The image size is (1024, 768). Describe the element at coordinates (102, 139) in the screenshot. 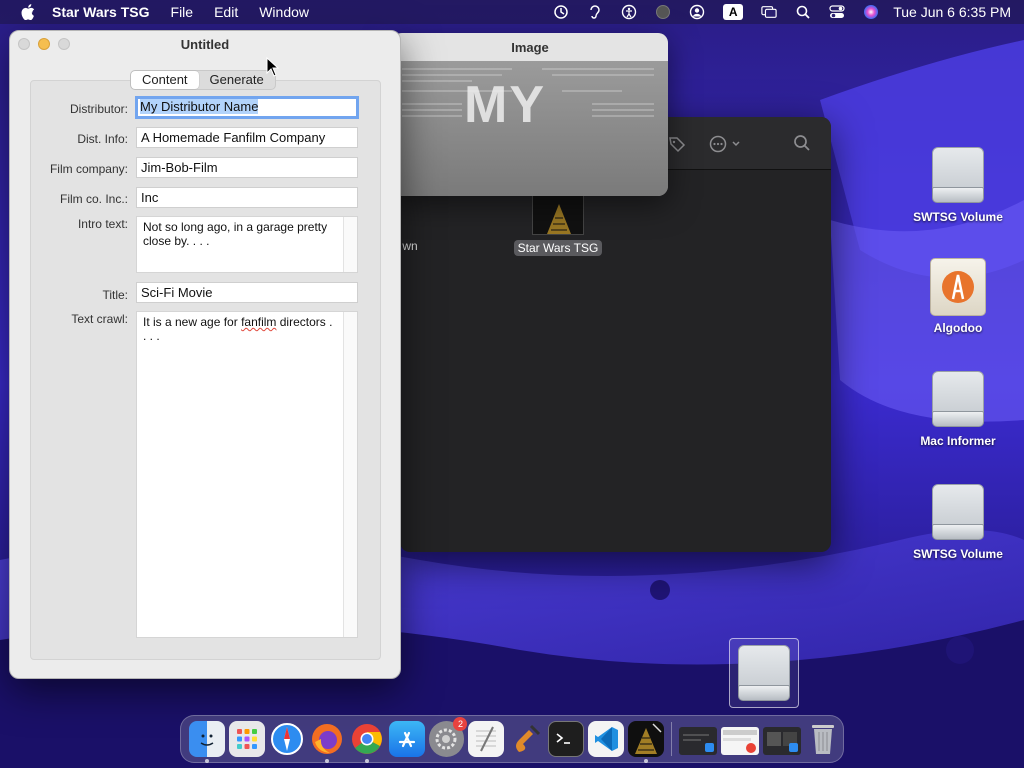

I see `dist-info-label: Dist. Info:` at that location.